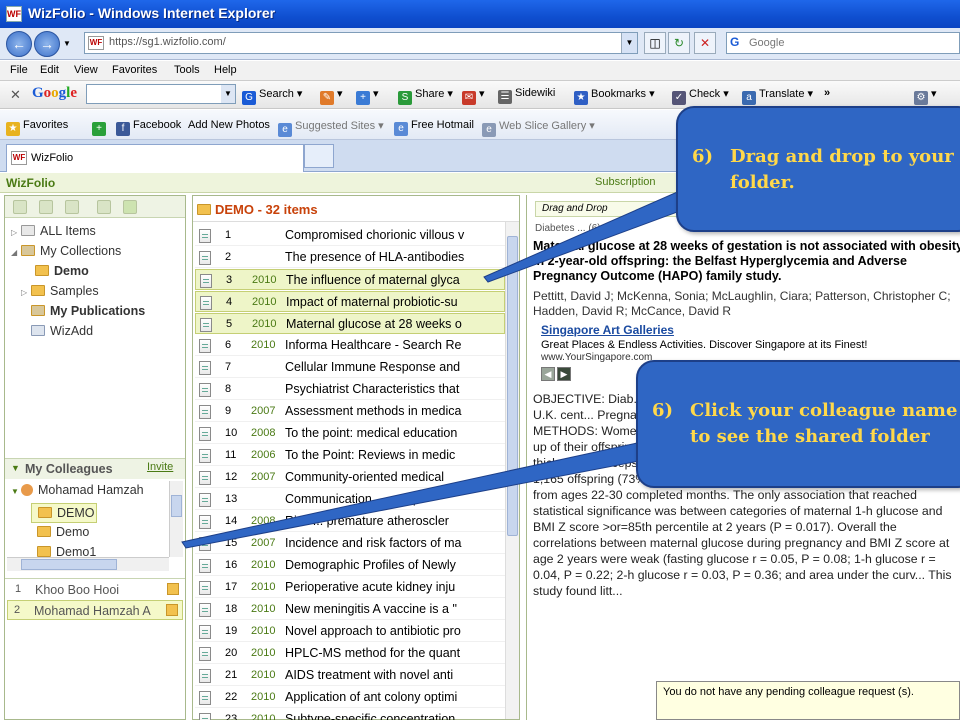 This screenshot has height=720, width=960. What do you see at coordinates (16, 252) in the screenshot?
I see `collapse-icon: ◢` at bounding box center [16, 252].